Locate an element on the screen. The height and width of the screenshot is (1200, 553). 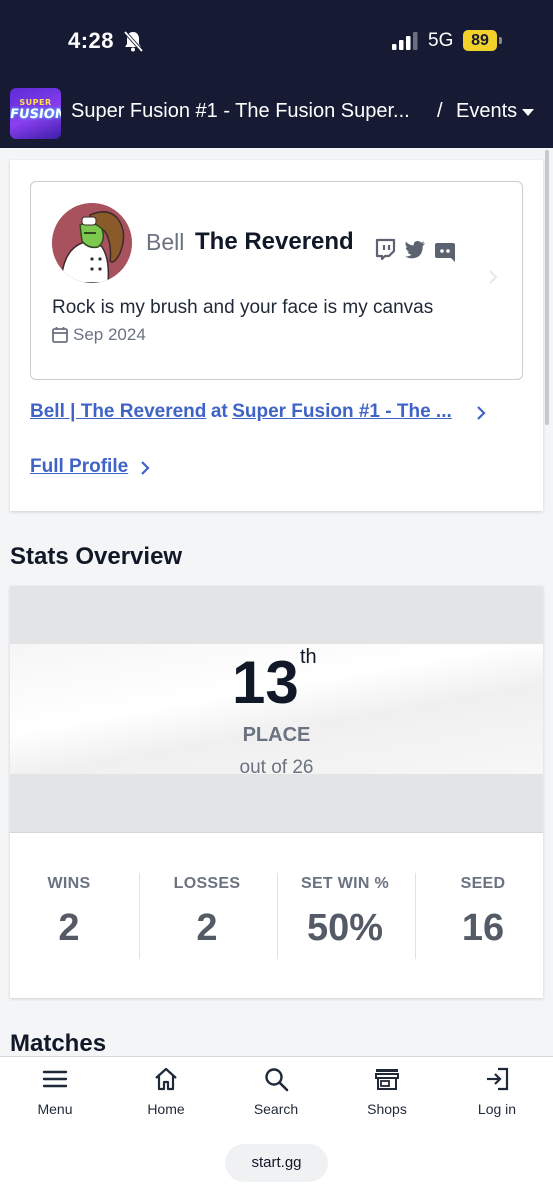
tournament-logo: SUPER FUSION is located at coordinates (35, 113).